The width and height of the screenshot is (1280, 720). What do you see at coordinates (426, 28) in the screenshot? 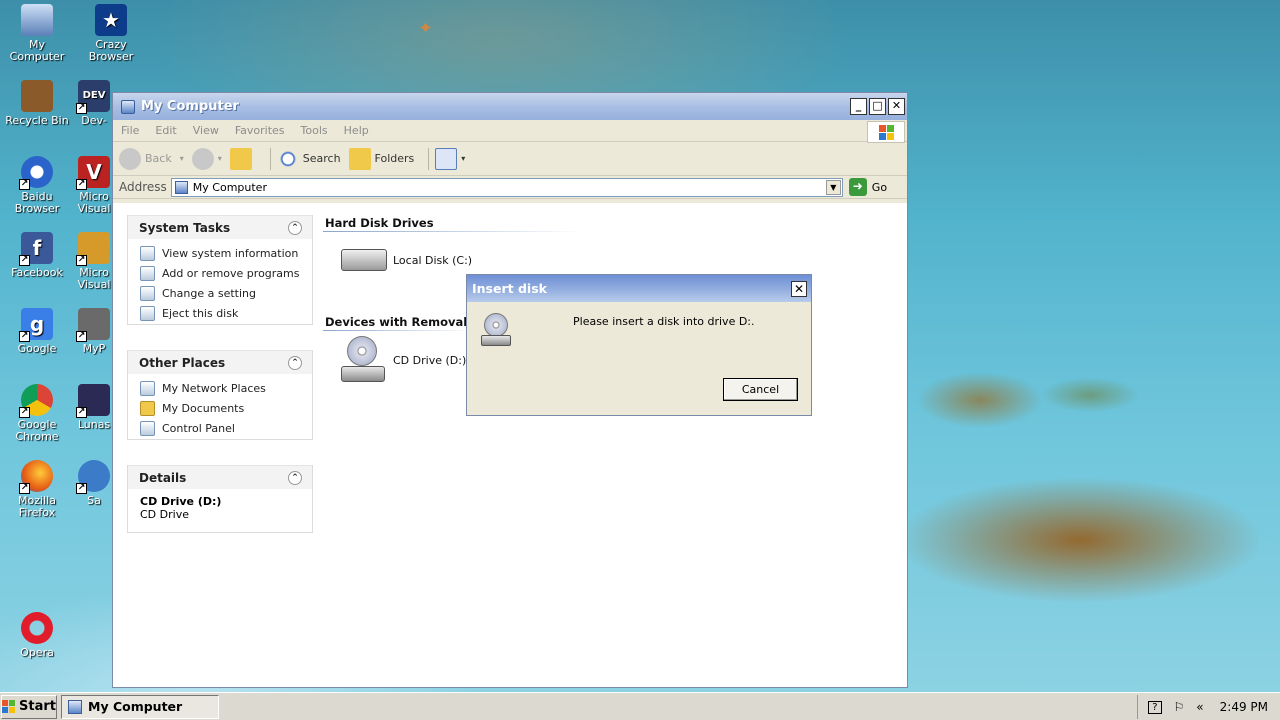
I see `mouse-cursor-icon: ✦` at bounding box center [426, 28].